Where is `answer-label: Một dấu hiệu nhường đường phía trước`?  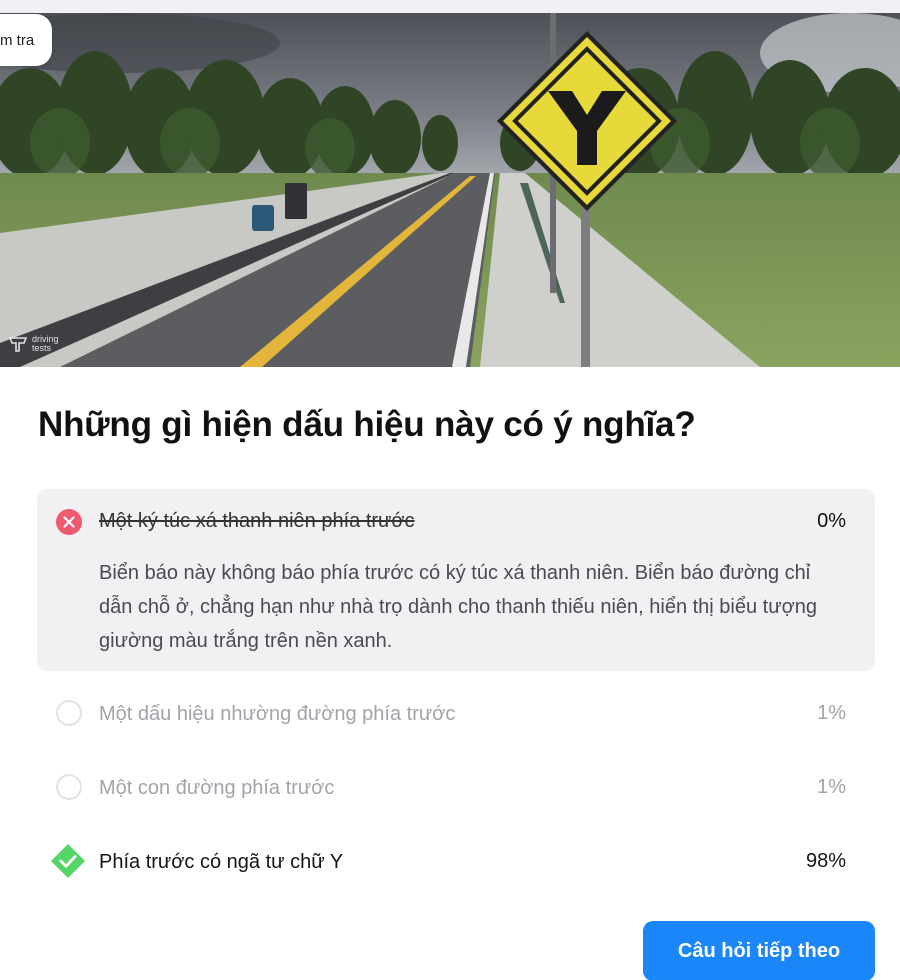
answer-label: Một dấu hiệu nhường đường phía trước is located at coordinates (277, 714).